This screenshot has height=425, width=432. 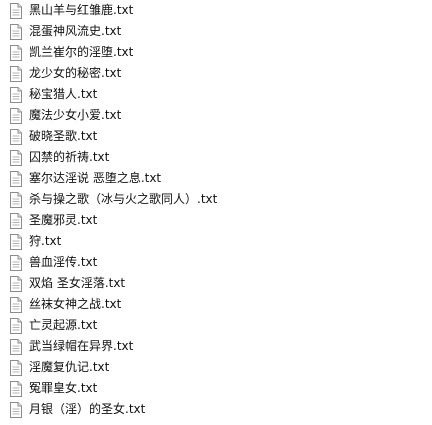 I want to click on file-list-item: 狩.txt, so click(x=221, y=241).